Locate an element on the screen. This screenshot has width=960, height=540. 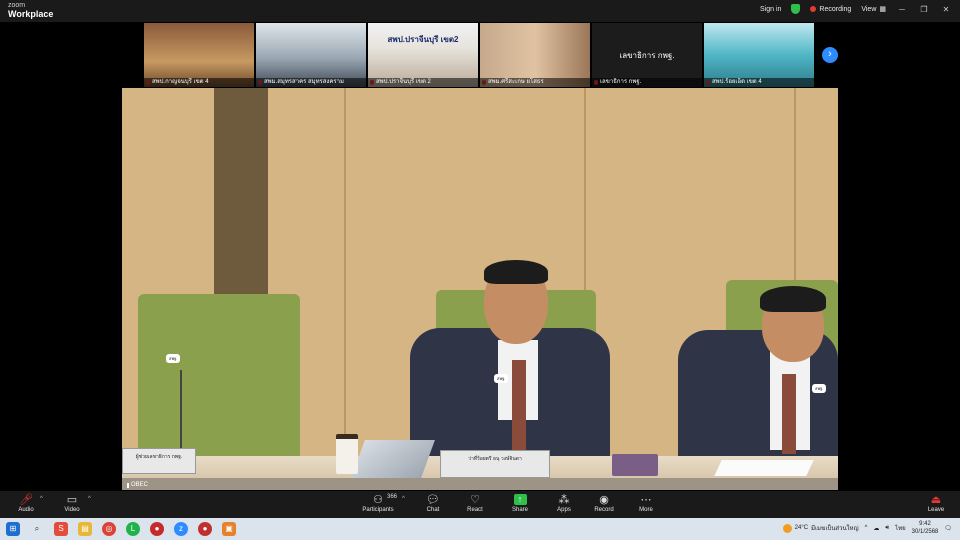
source-label: OBEC is located at coordinates (136, 485).